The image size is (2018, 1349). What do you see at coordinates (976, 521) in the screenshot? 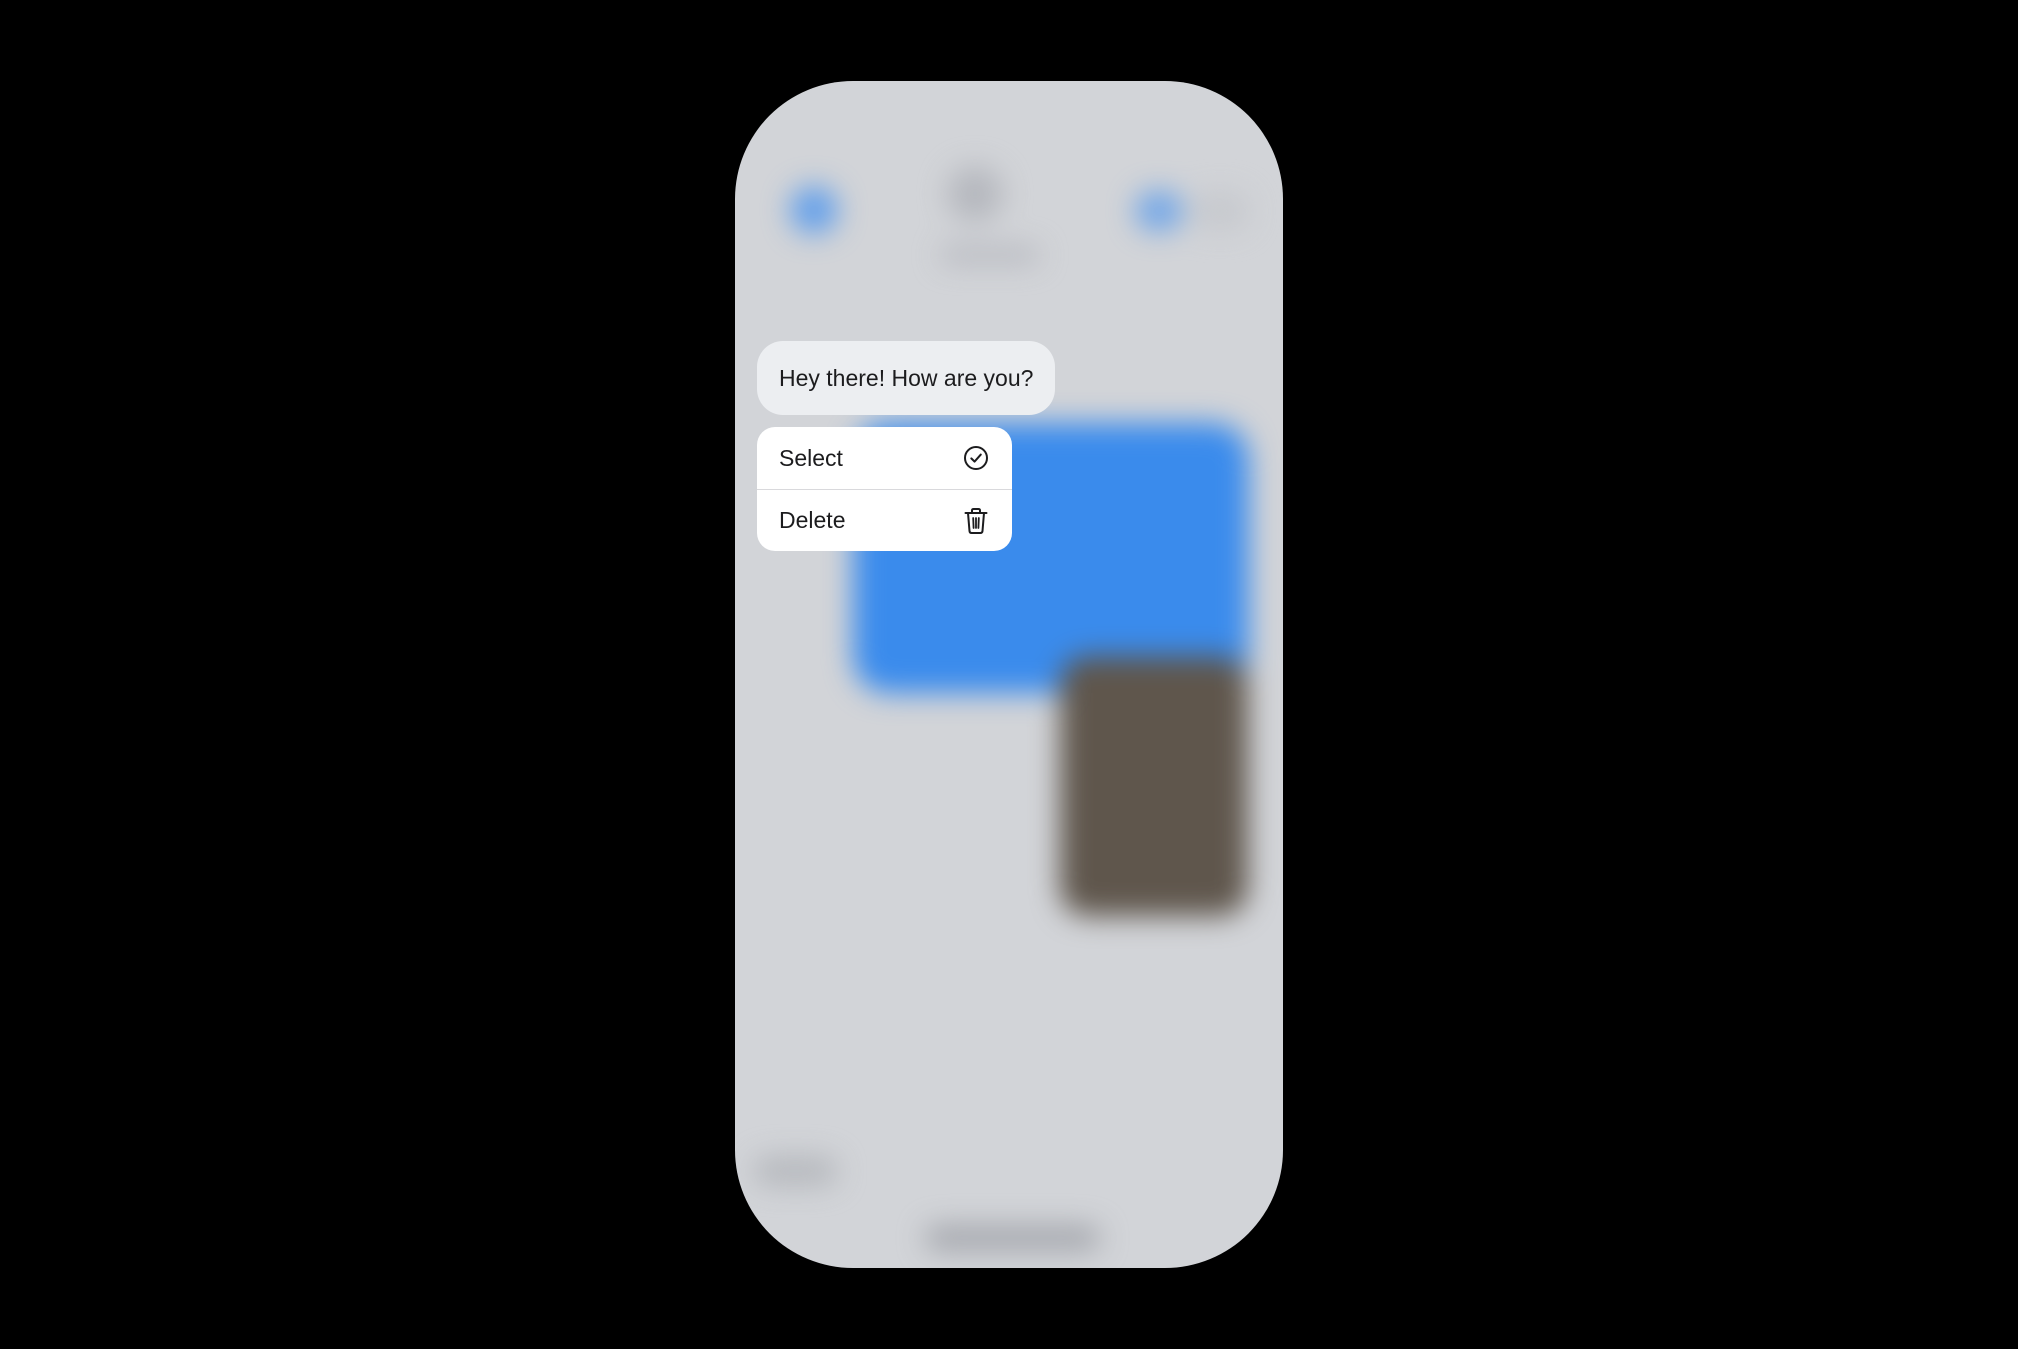
I see `trash-icon` at bounding box center [976, 521].